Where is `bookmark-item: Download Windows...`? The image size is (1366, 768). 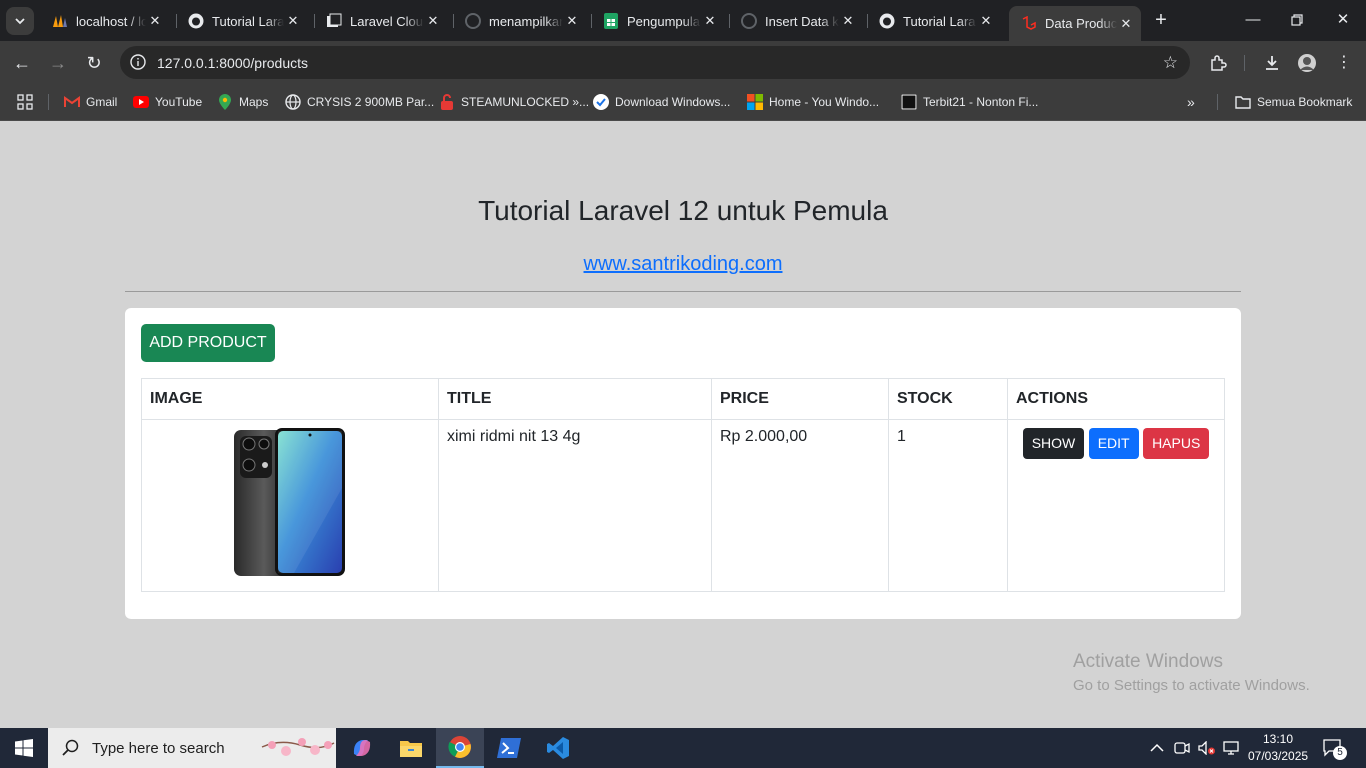 bookmark-item: Download Windows... is located at coordinates (661, 102).